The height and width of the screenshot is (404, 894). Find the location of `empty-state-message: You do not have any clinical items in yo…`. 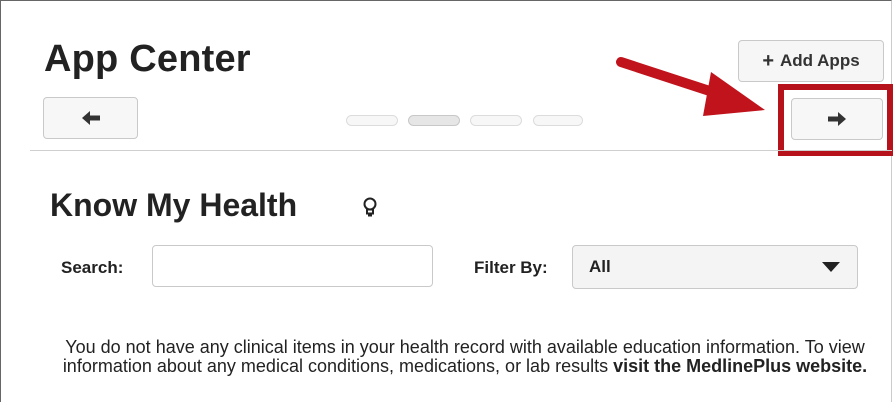

empty-state-message: You do not have any clinical items in yo… is located at coordinates (465, 357).